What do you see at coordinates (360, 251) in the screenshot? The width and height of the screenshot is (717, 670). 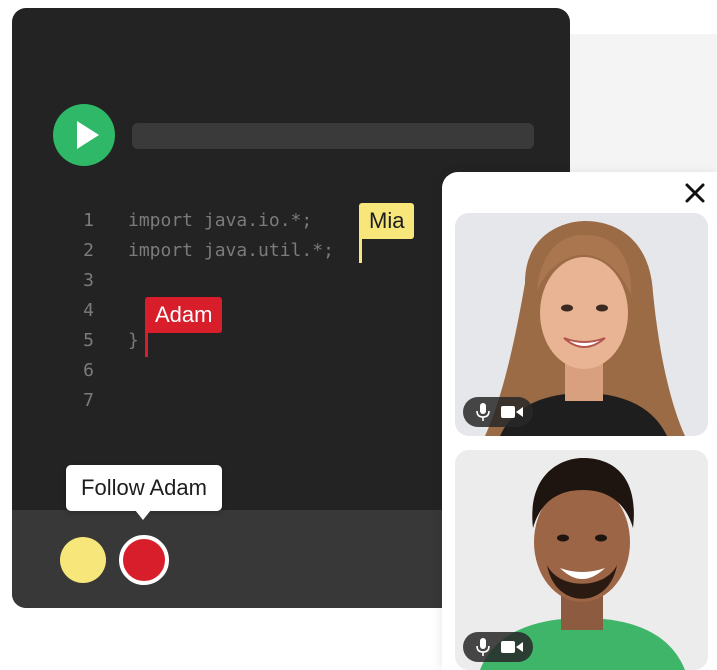 I see `mia-cursor-caret` at bounding box center [360, 251].